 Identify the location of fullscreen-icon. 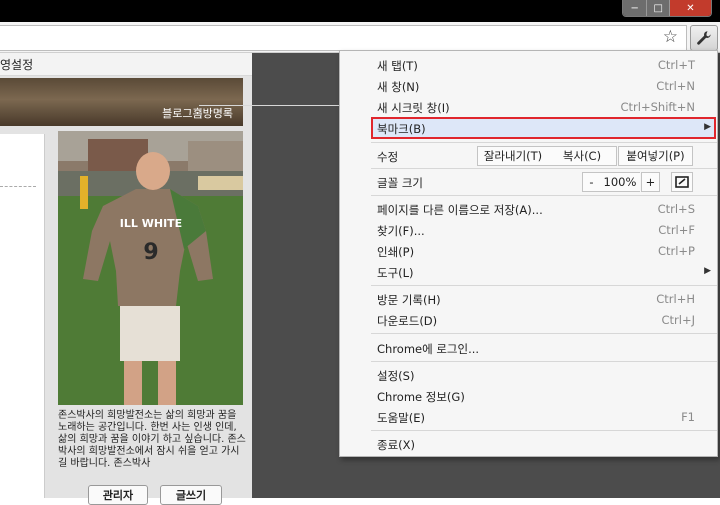
(682, 182).